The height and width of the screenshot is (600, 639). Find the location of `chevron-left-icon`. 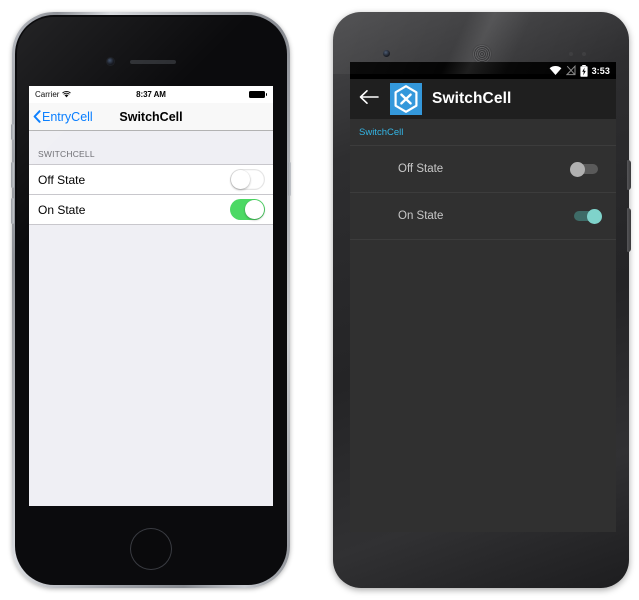

chevron-left-icon is located at coordinates (37, 116).